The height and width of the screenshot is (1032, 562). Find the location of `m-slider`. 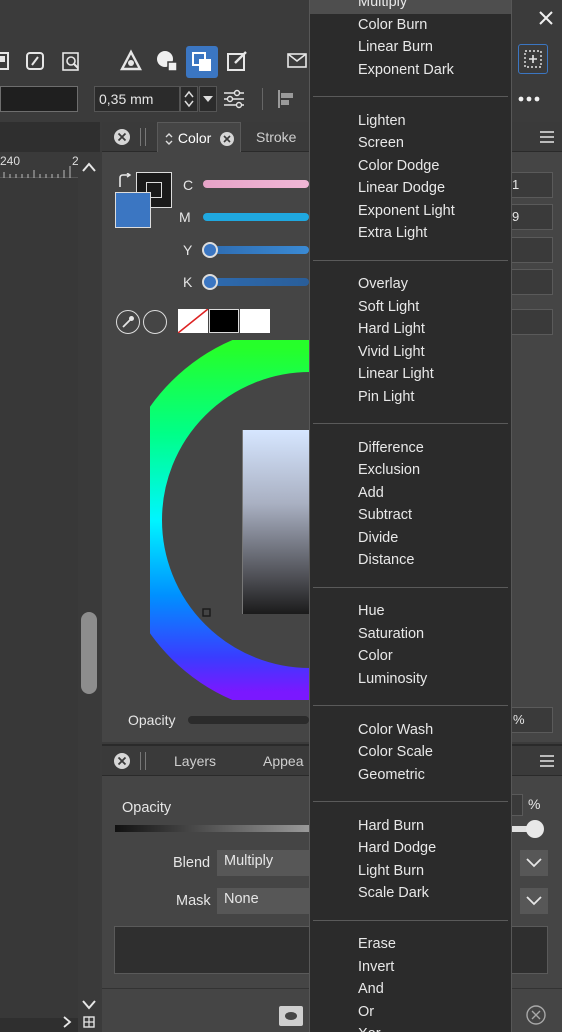

m-slider is located at coordinates (256, 217).